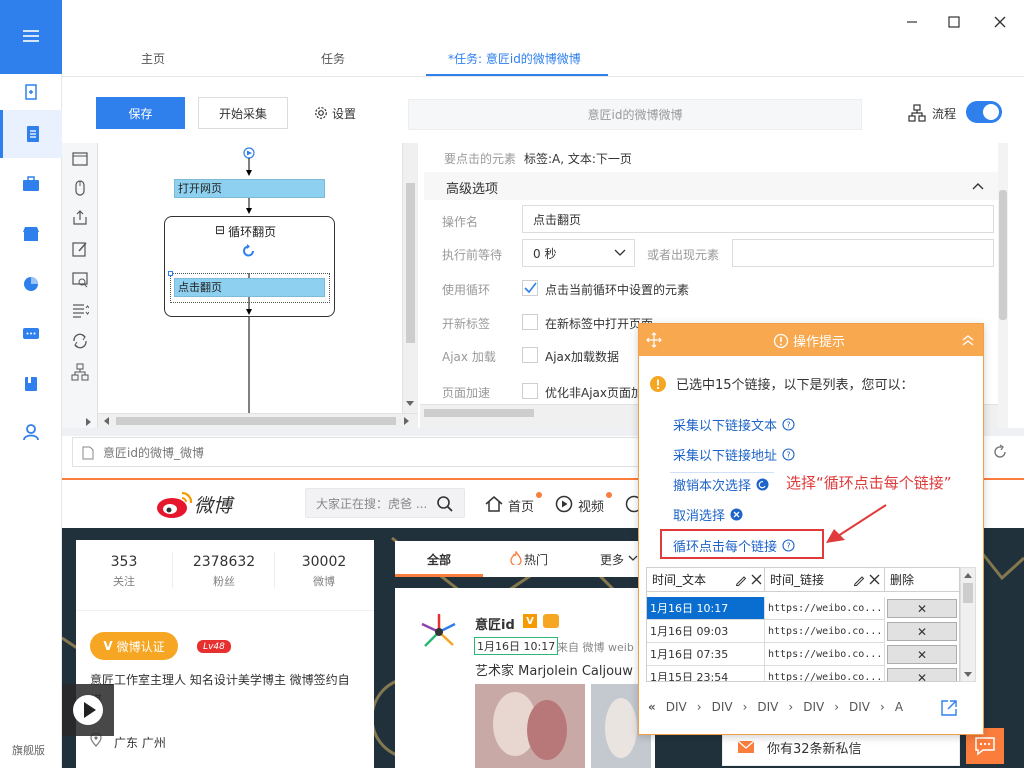  What do you see at coordinates (984, 112) in the screenshot?
I see `flow-toggle-switch` at bounding box center [984, 112].